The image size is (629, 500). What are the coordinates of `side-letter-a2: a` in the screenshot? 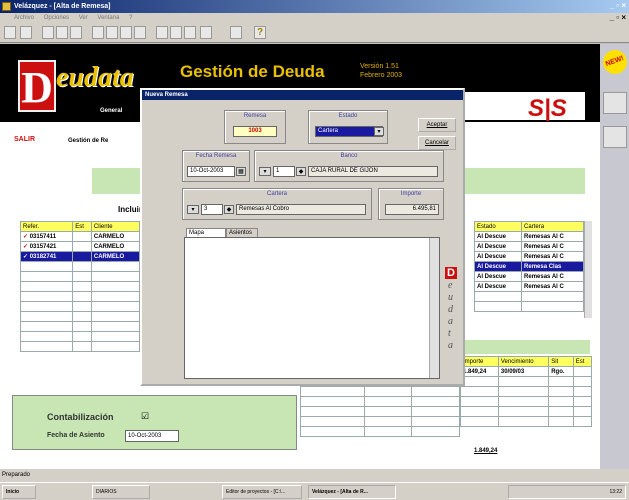 It's located at (450, 345).